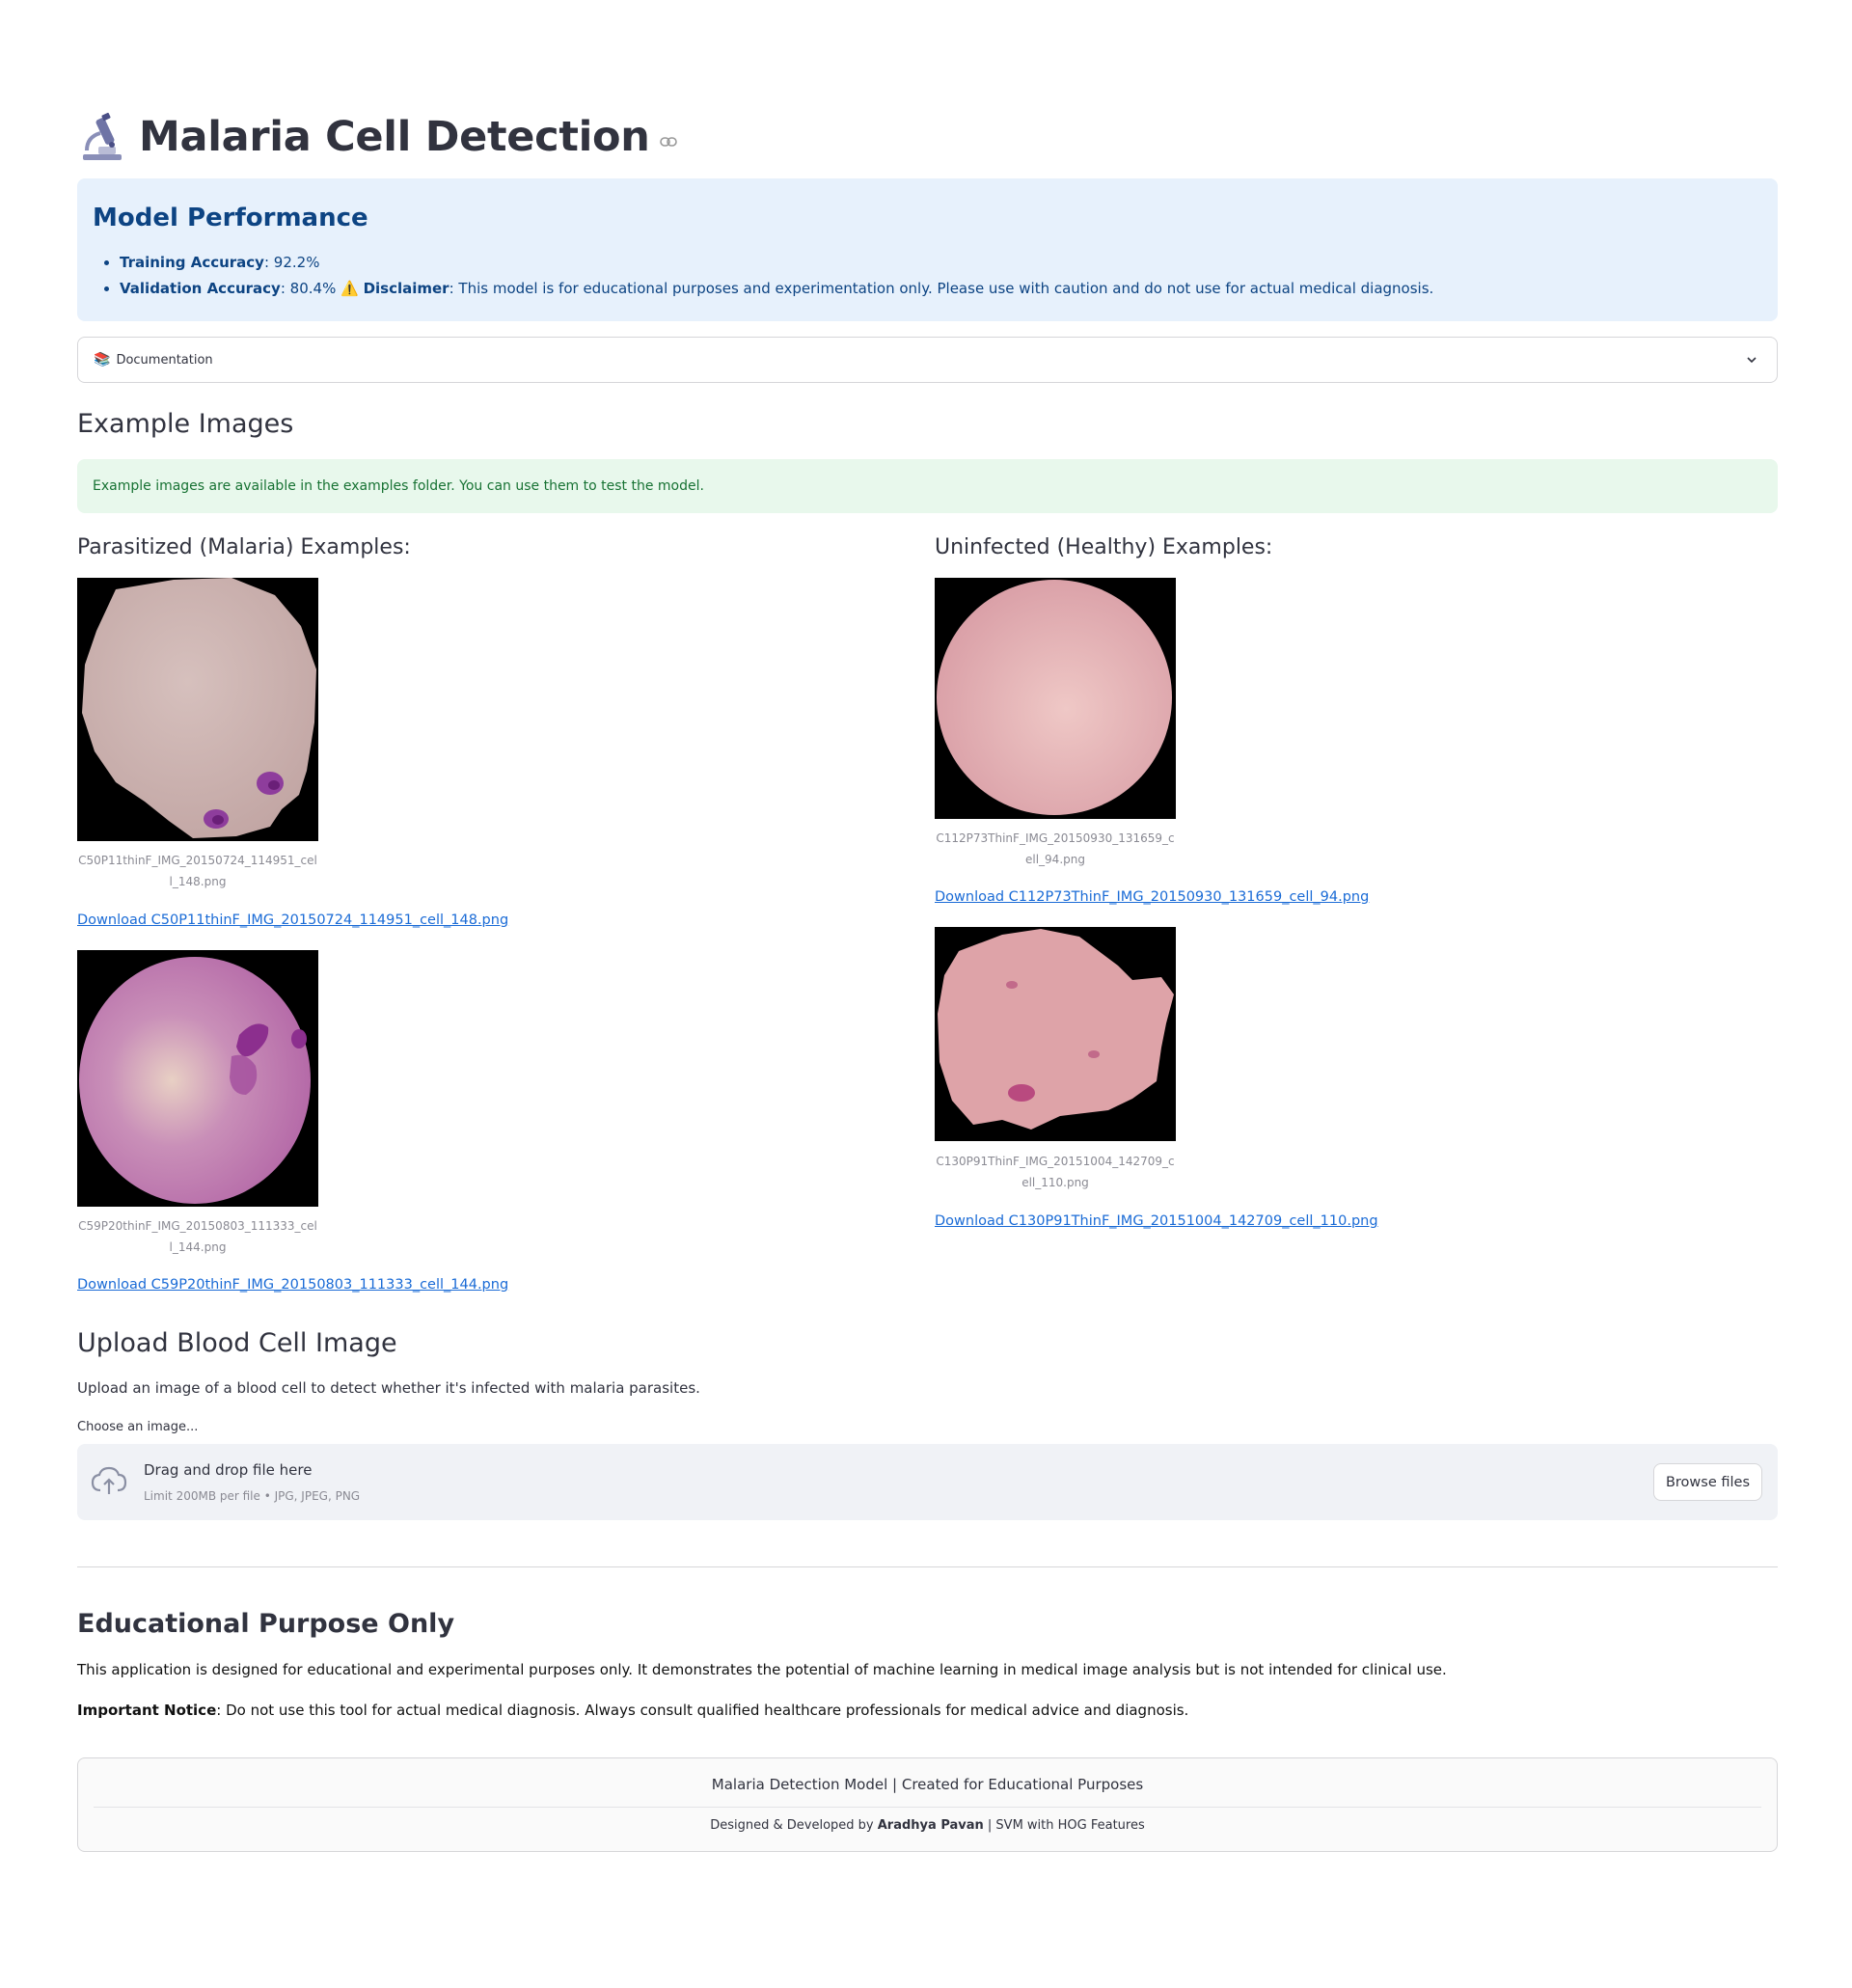 This screenshot has height=1988, width=1852. What do you see at coordinates (668, 142) in the screenshot?
I see `link-icon` at bounding box center [668, 142].